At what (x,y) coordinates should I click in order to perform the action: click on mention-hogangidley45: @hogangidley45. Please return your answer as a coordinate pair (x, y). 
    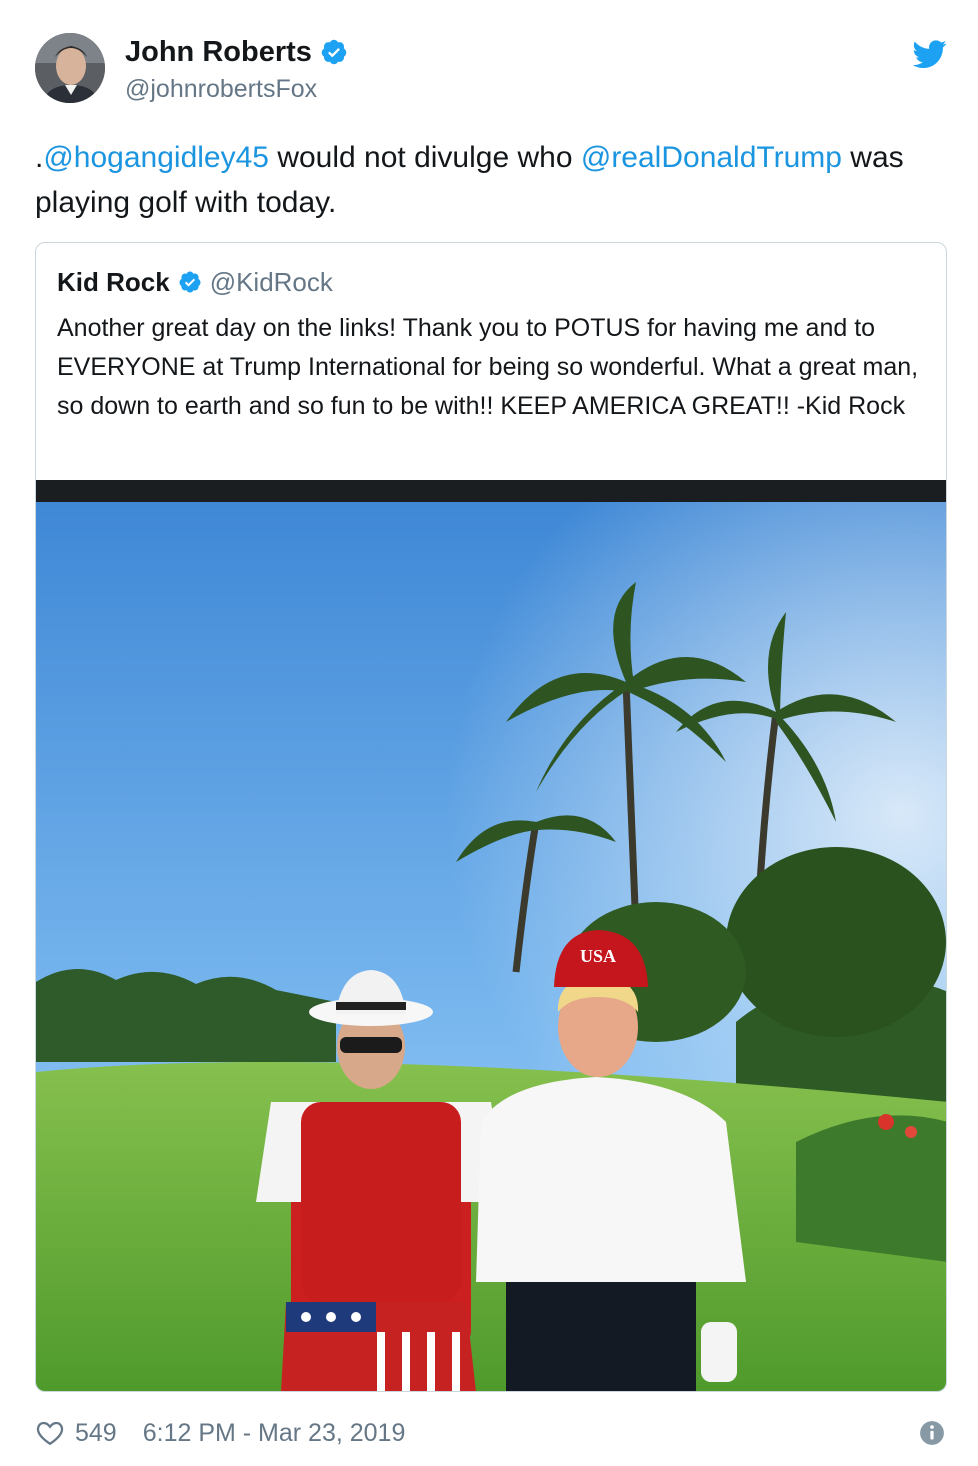
    Looking at the image, I should click on (156, 157).